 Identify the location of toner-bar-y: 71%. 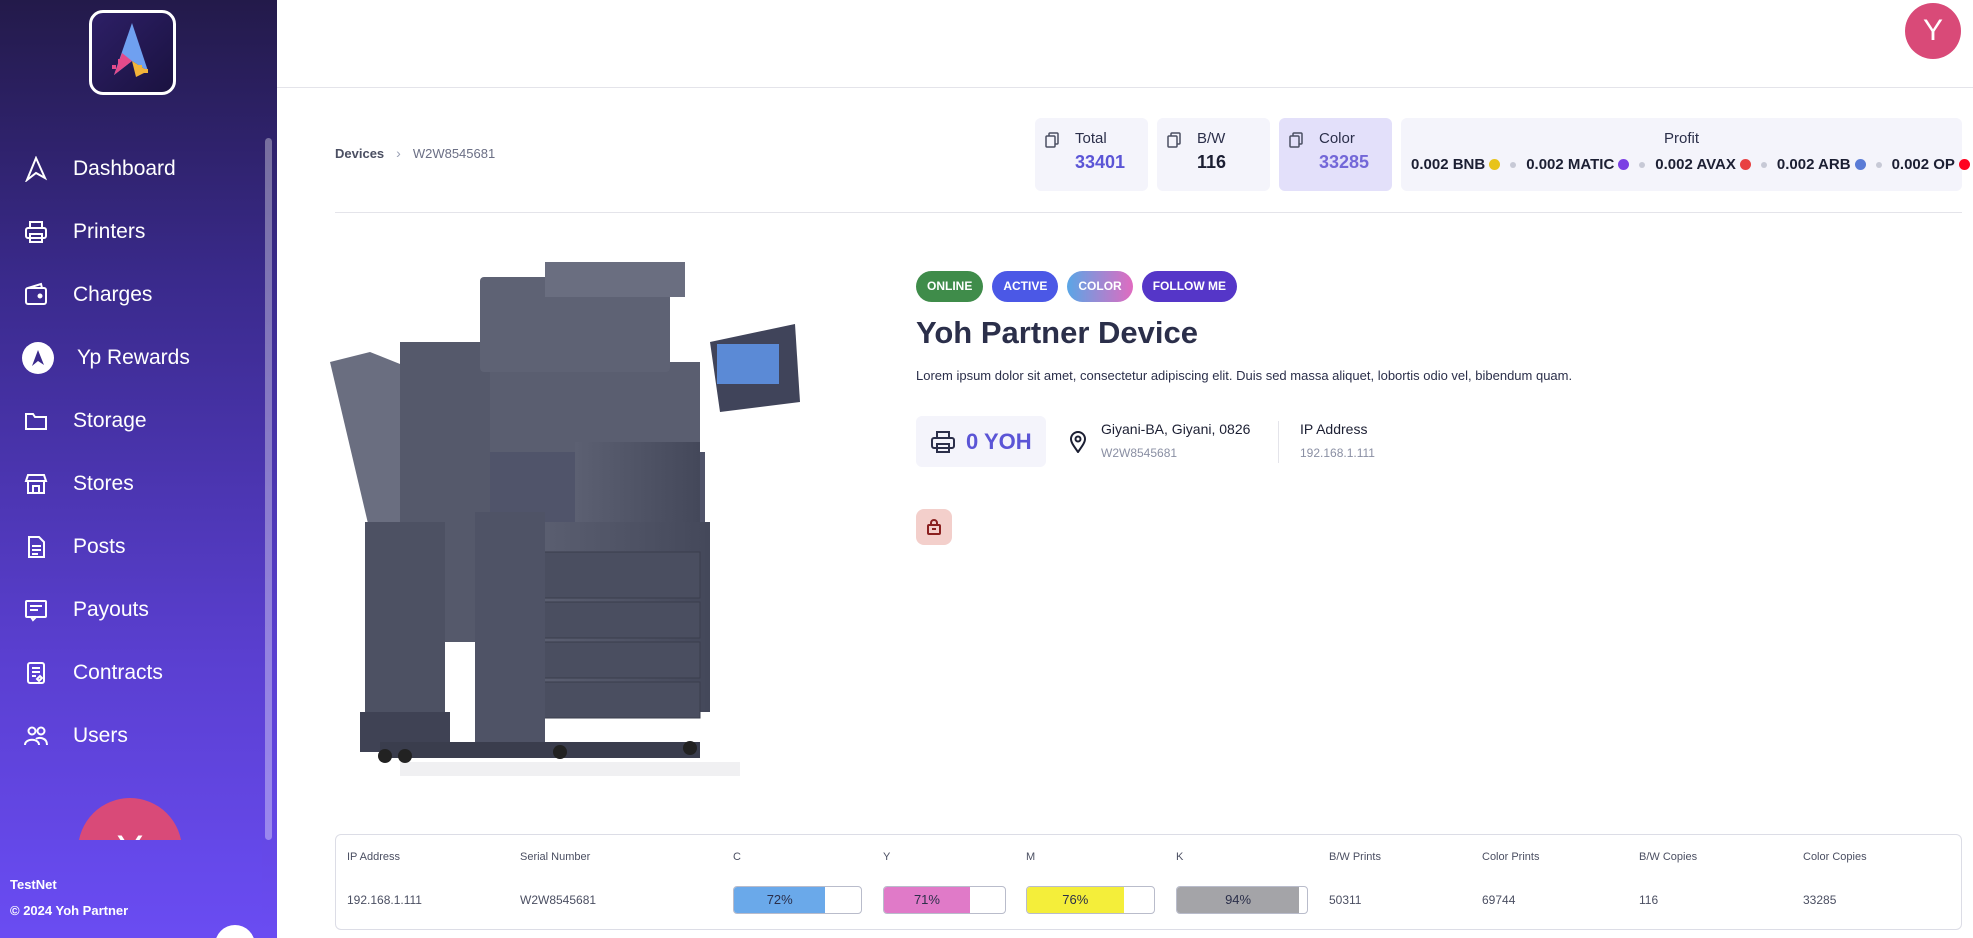
(944, 900).